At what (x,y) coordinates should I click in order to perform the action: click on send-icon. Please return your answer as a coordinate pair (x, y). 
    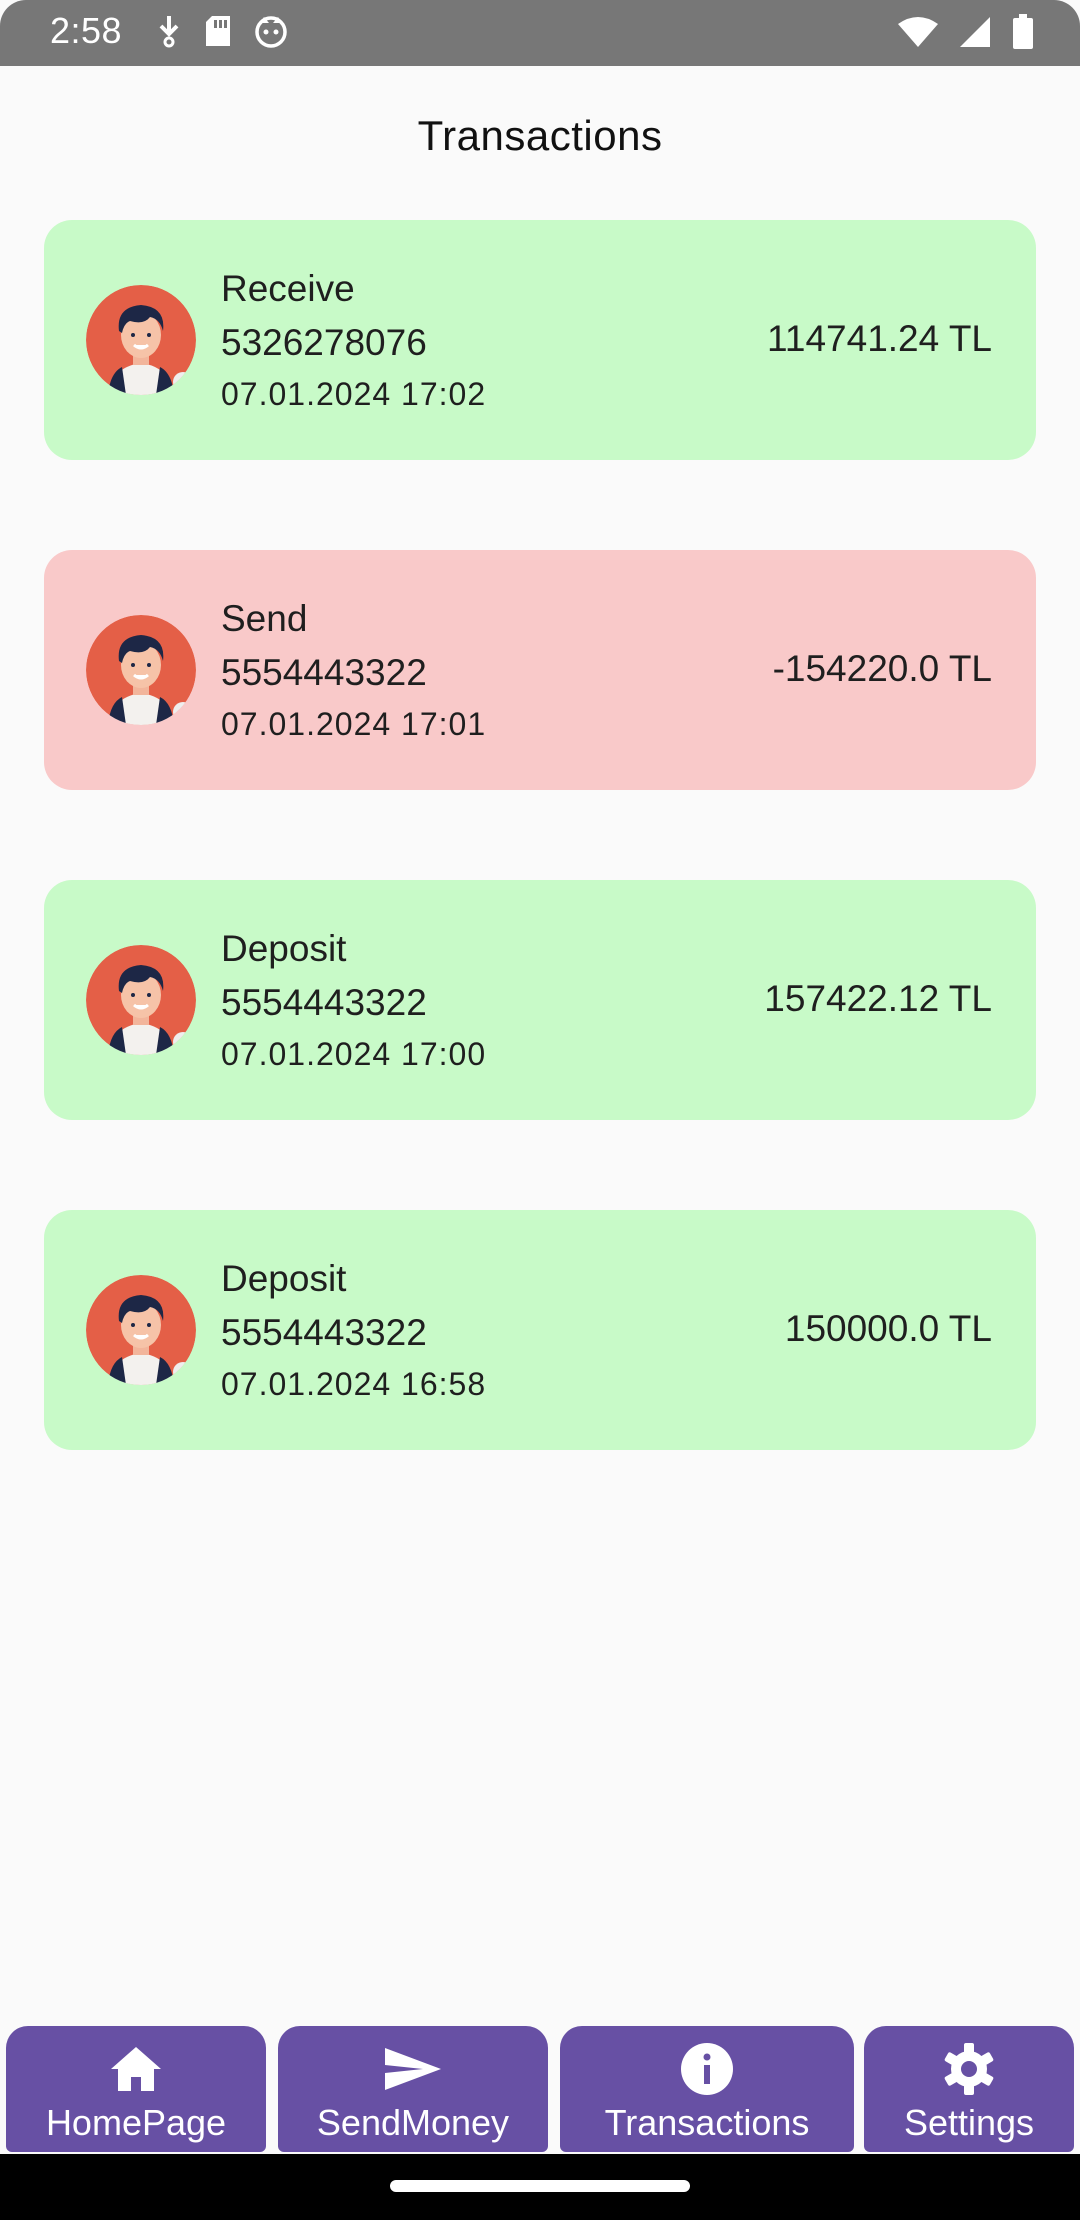
    Looking at the image, I should click on (413, 2069).